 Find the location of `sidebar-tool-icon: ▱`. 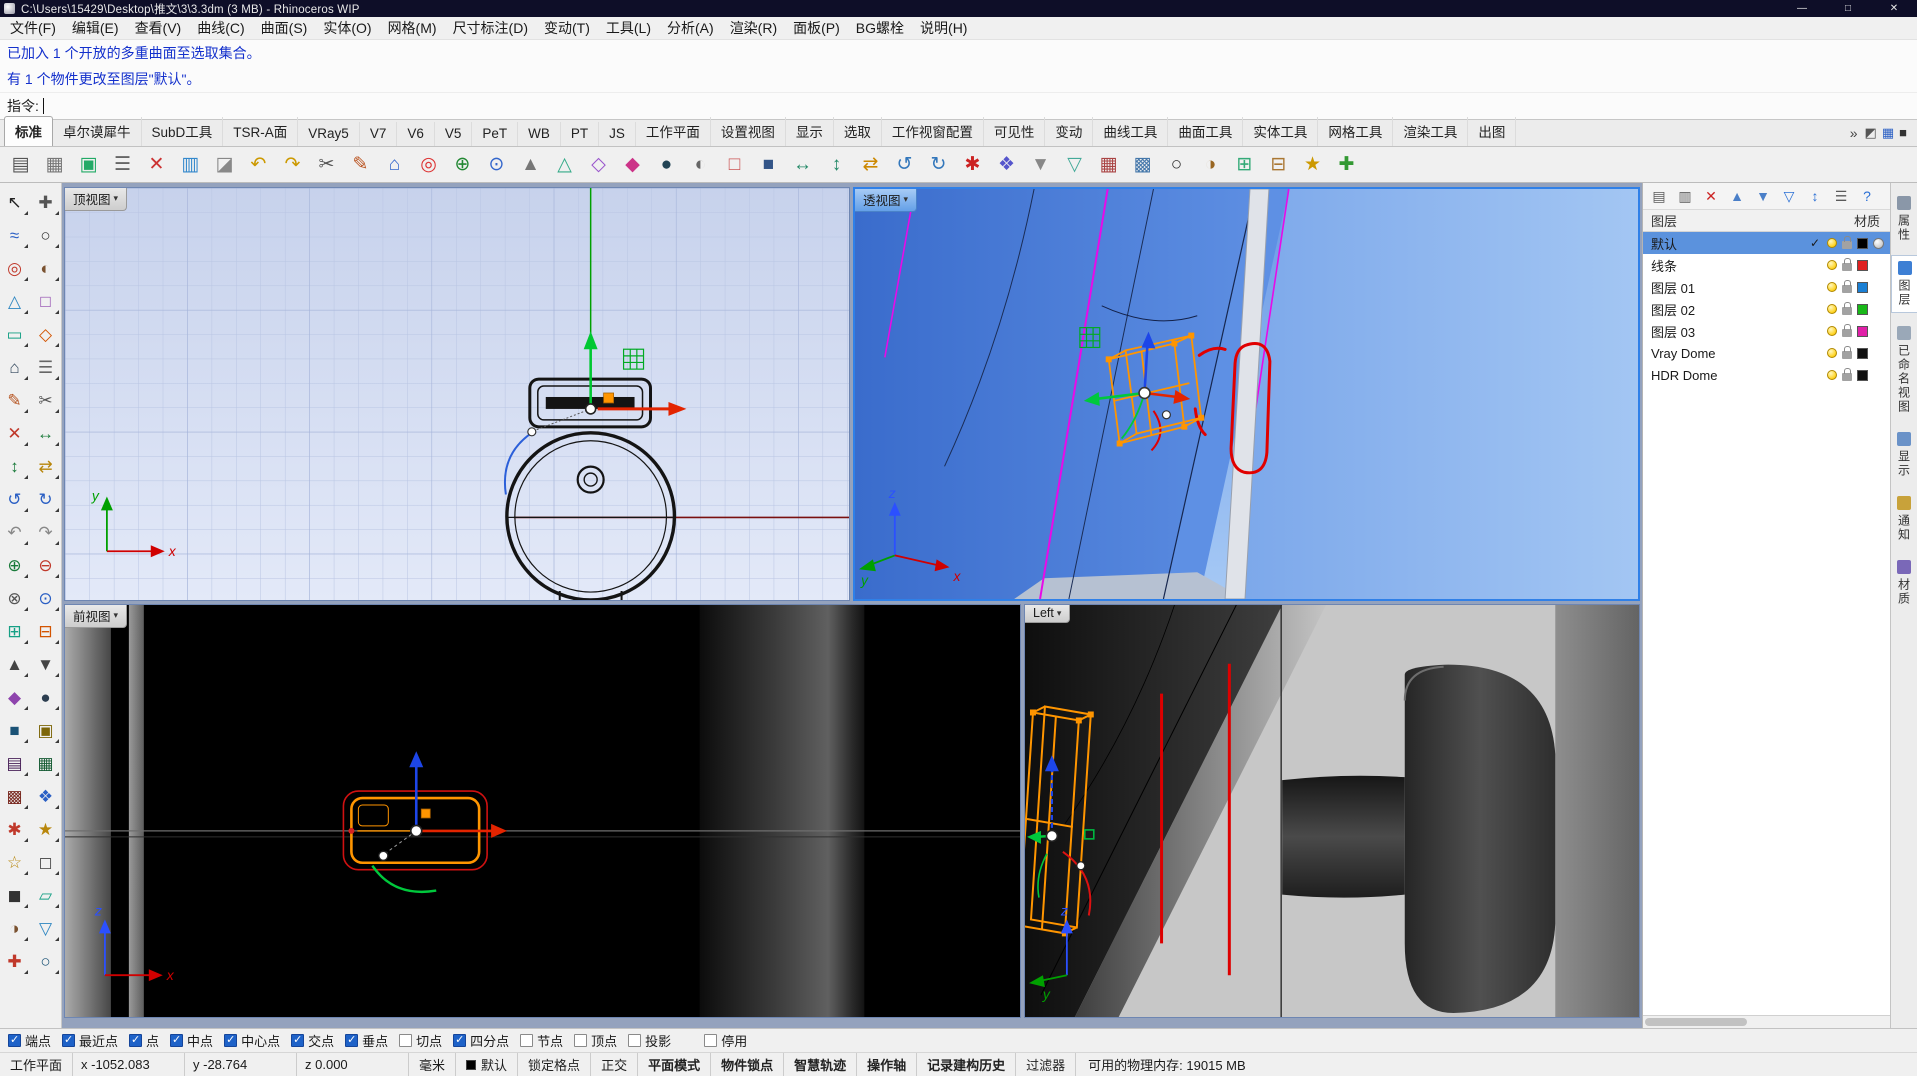

sidebar-tool-icon: ▱ is located at coordinates (46, 895).